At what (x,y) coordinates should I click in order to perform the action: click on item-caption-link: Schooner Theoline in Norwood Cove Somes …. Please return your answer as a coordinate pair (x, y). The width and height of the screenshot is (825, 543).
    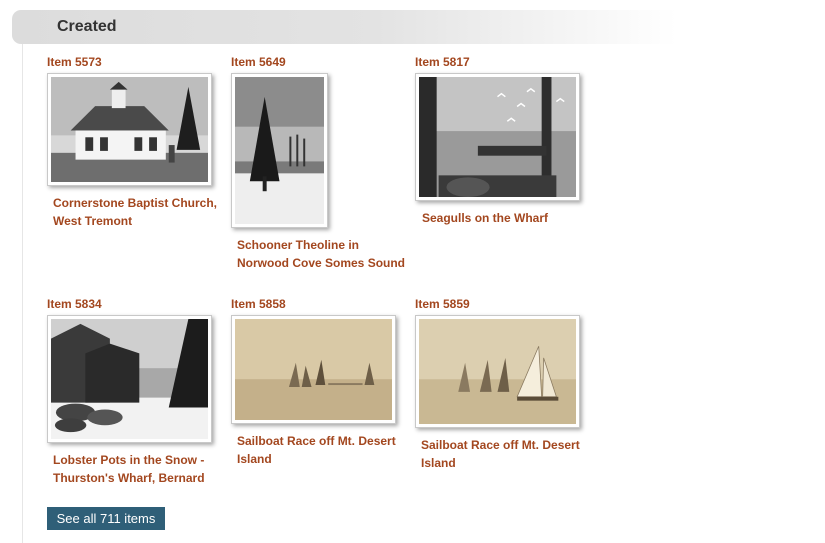
    Looking at the image, I should click on (324, 254).